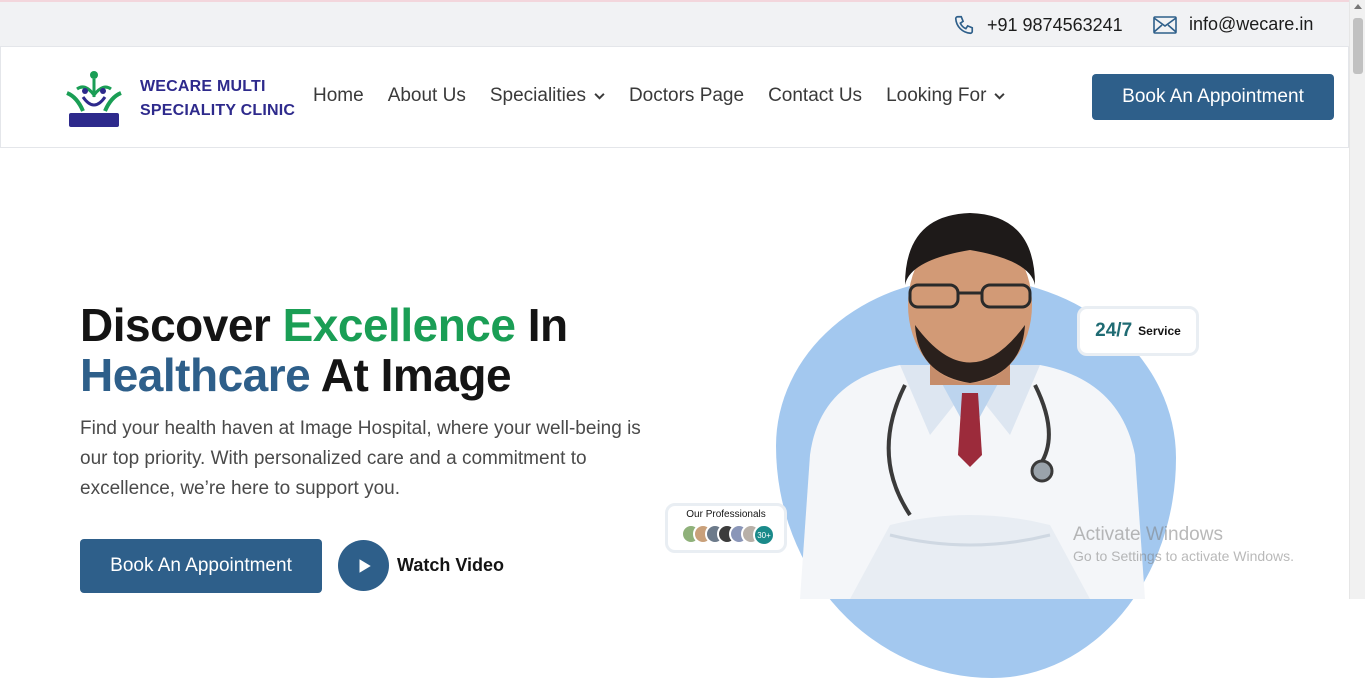  Describe the element at coordinates (1251, 24) in the screenshot. I see `email-address: info@wecare.in` at that location.